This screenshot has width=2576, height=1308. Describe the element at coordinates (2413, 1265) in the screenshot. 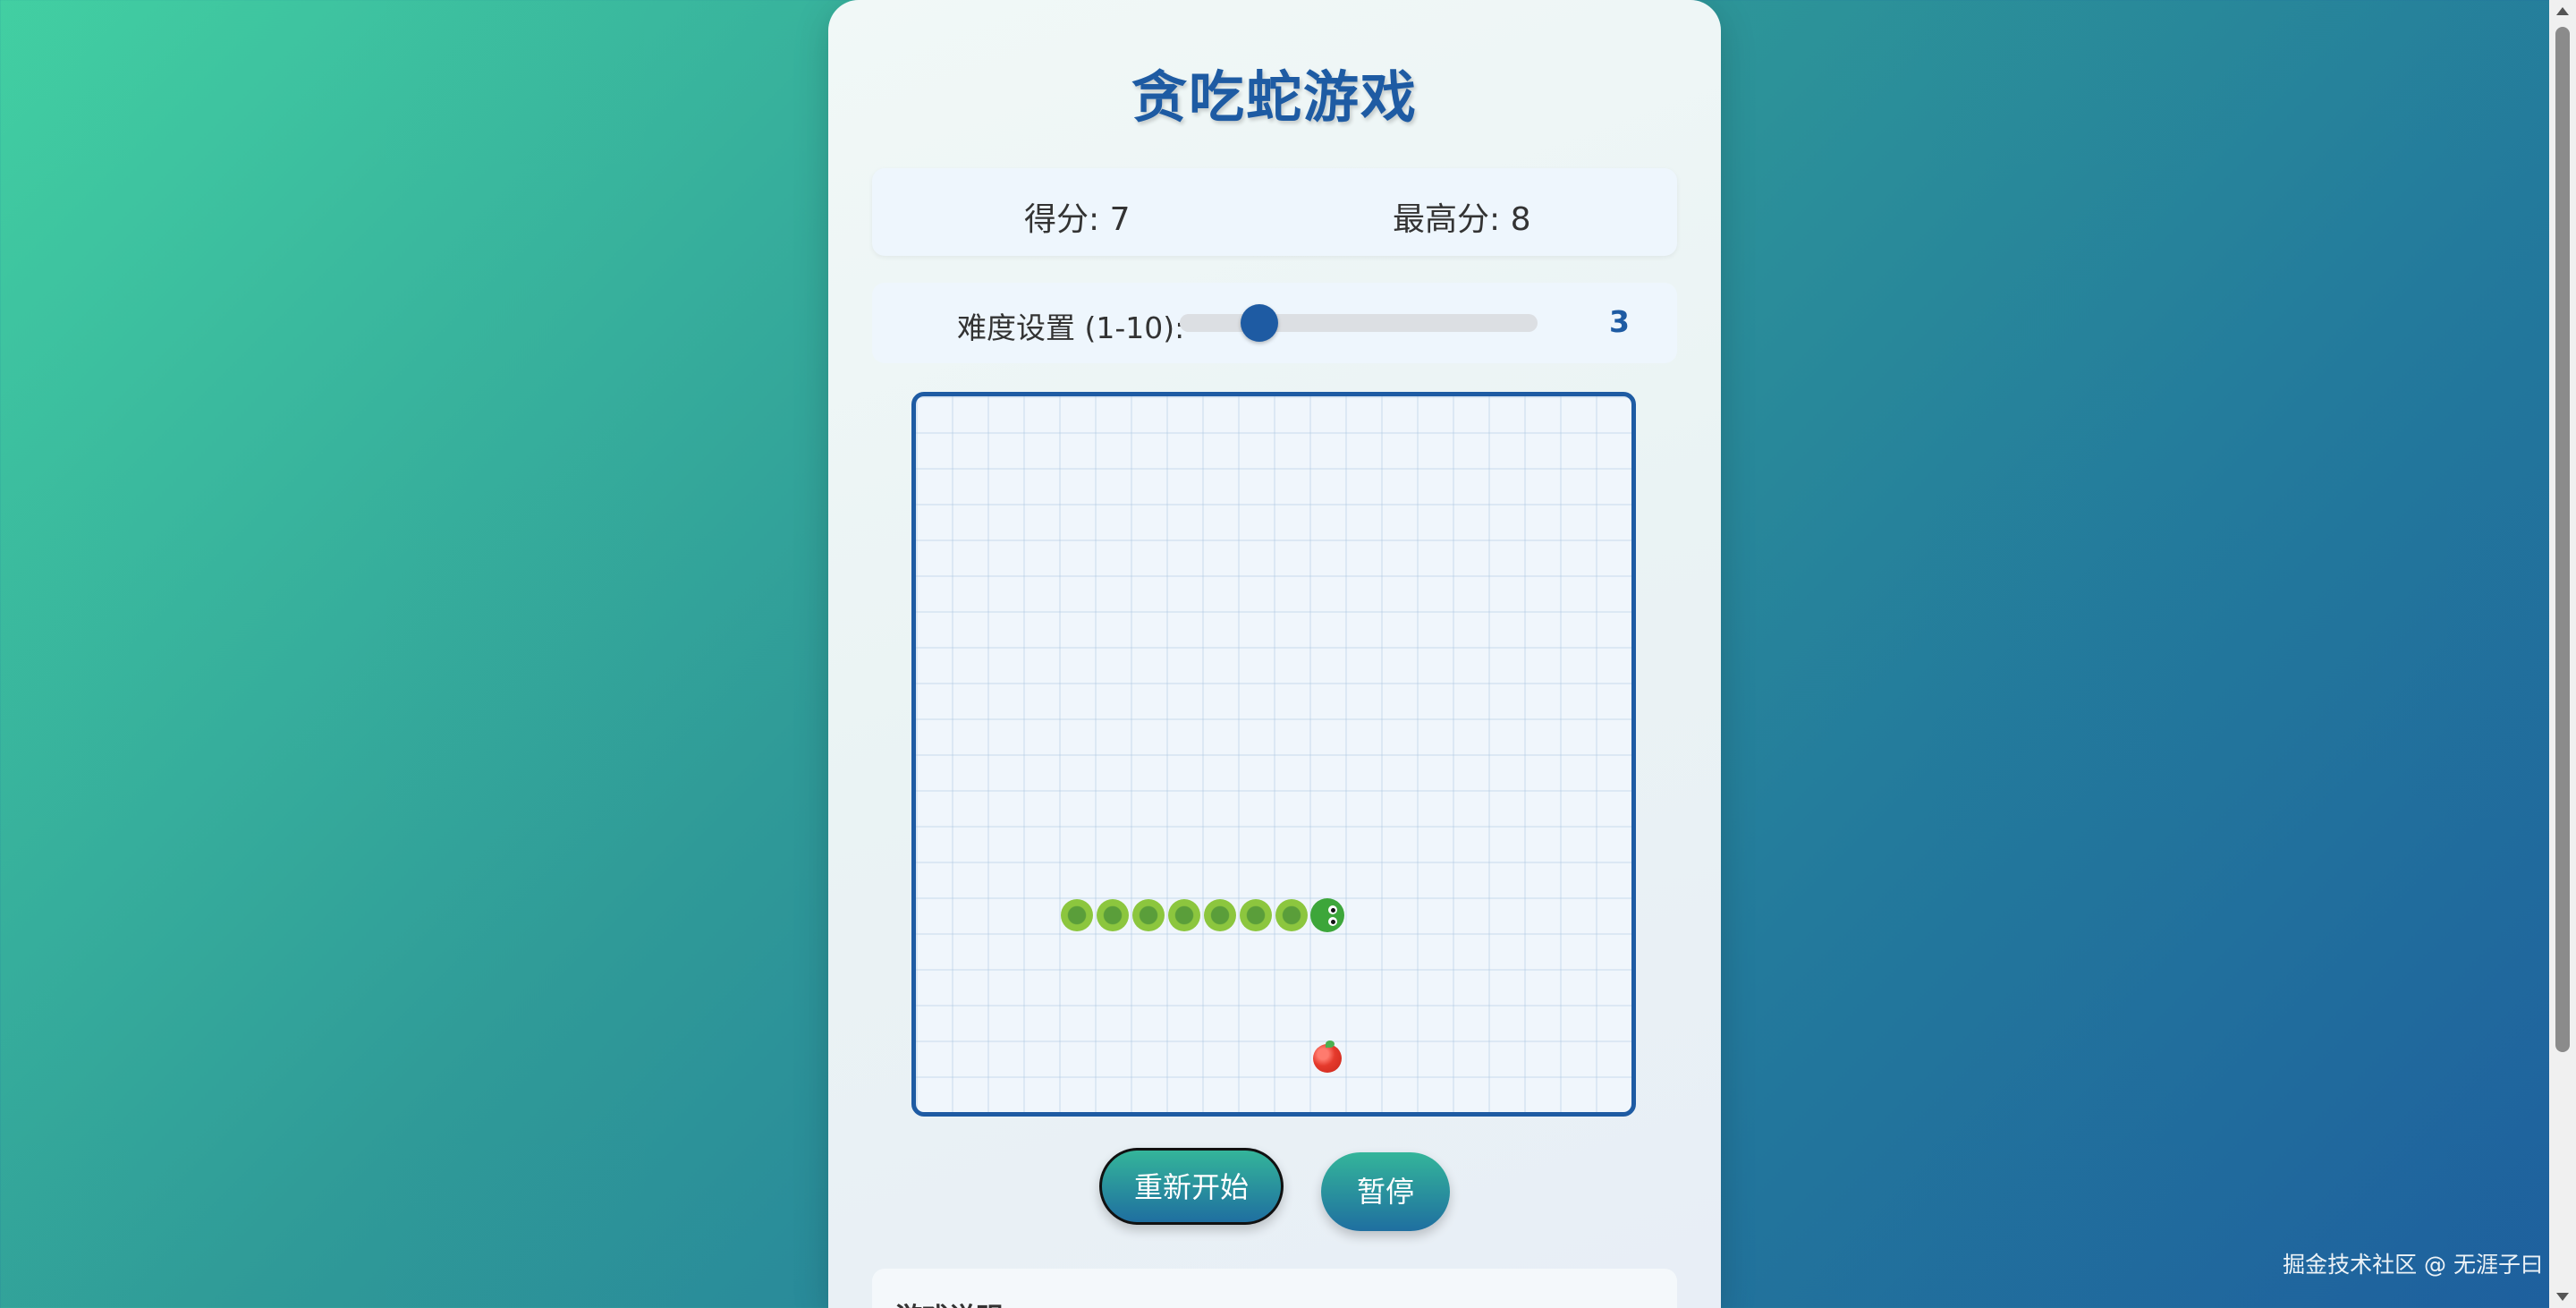

I see `watermark: 掘金技术社区 @ 无涯子曰` at that location.